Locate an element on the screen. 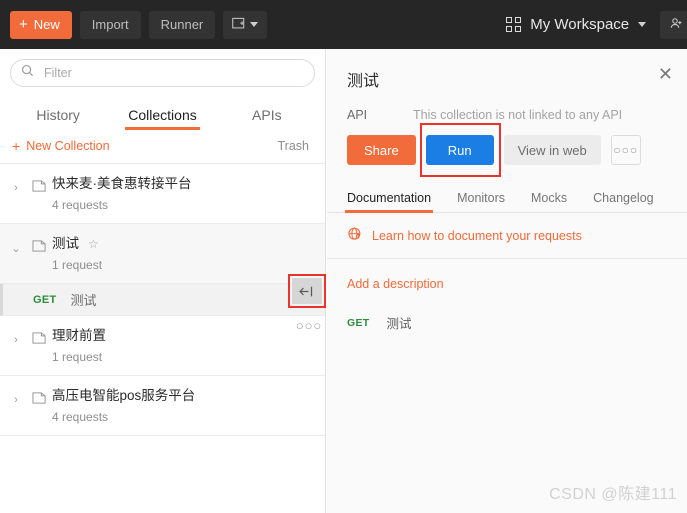 This screenshot has width=687, height=513. collection-name: 测试 is located at coordinates (65, 243).